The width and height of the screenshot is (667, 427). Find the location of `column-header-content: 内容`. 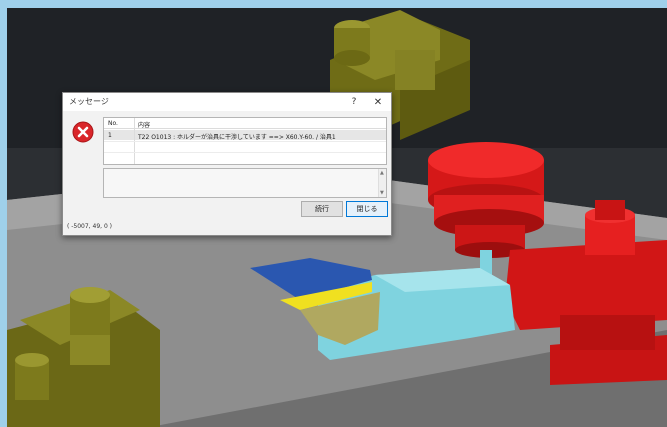

column-header-content: 内容 is located at coordinates (144, 124).